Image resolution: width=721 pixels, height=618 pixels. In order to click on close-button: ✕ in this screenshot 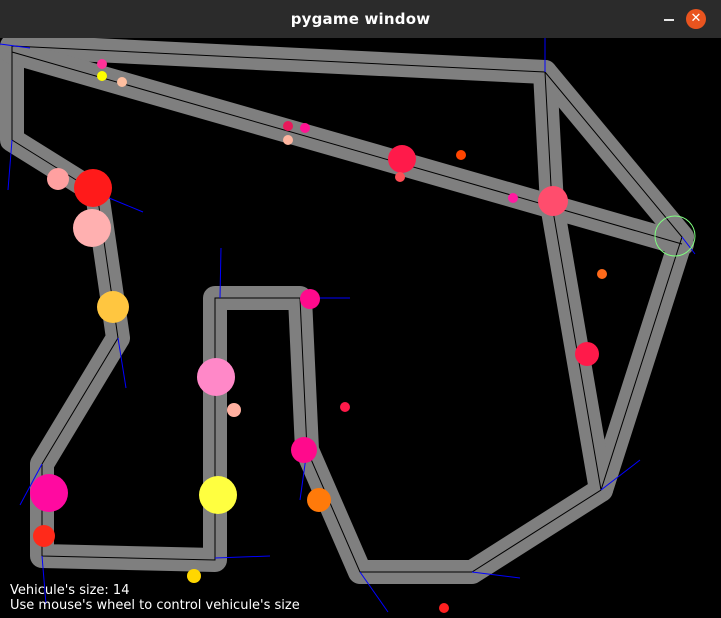, I will do `click(696, 19)`.